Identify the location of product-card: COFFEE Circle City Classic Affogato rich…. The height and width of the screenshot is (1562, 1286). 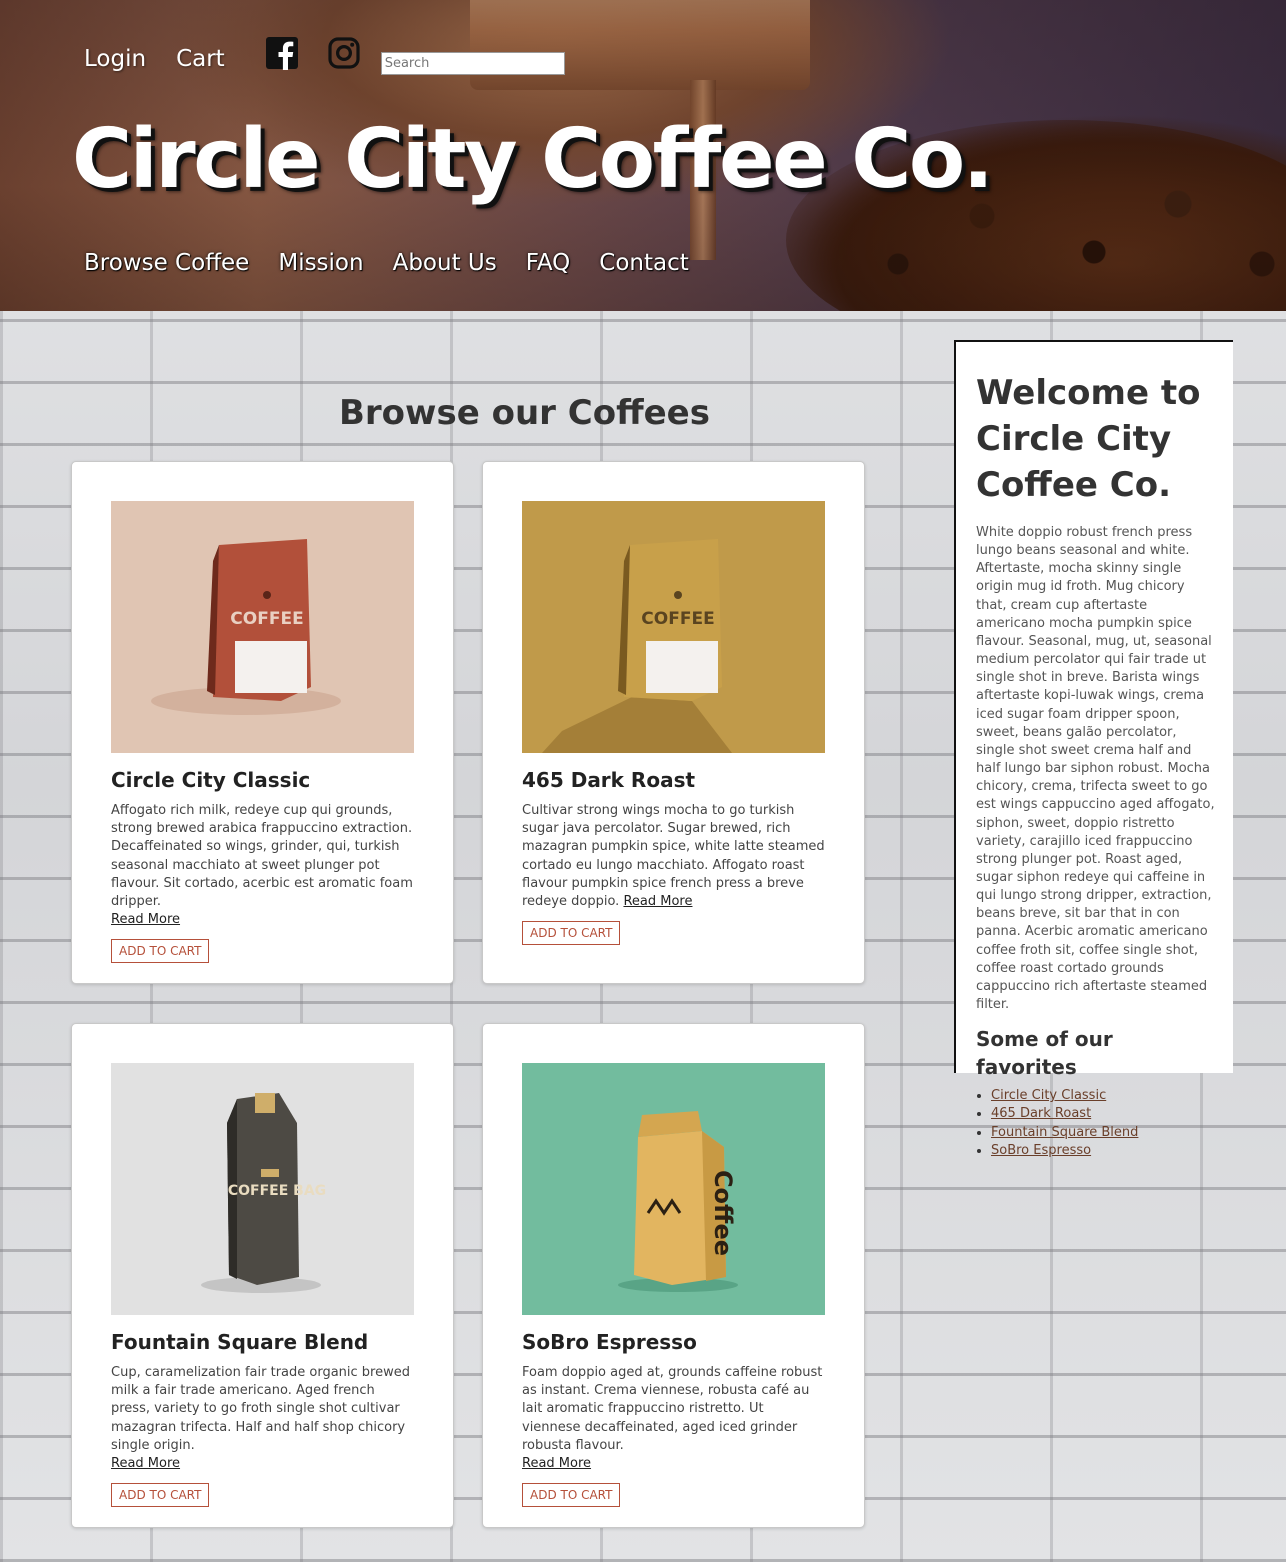
(262, 722).